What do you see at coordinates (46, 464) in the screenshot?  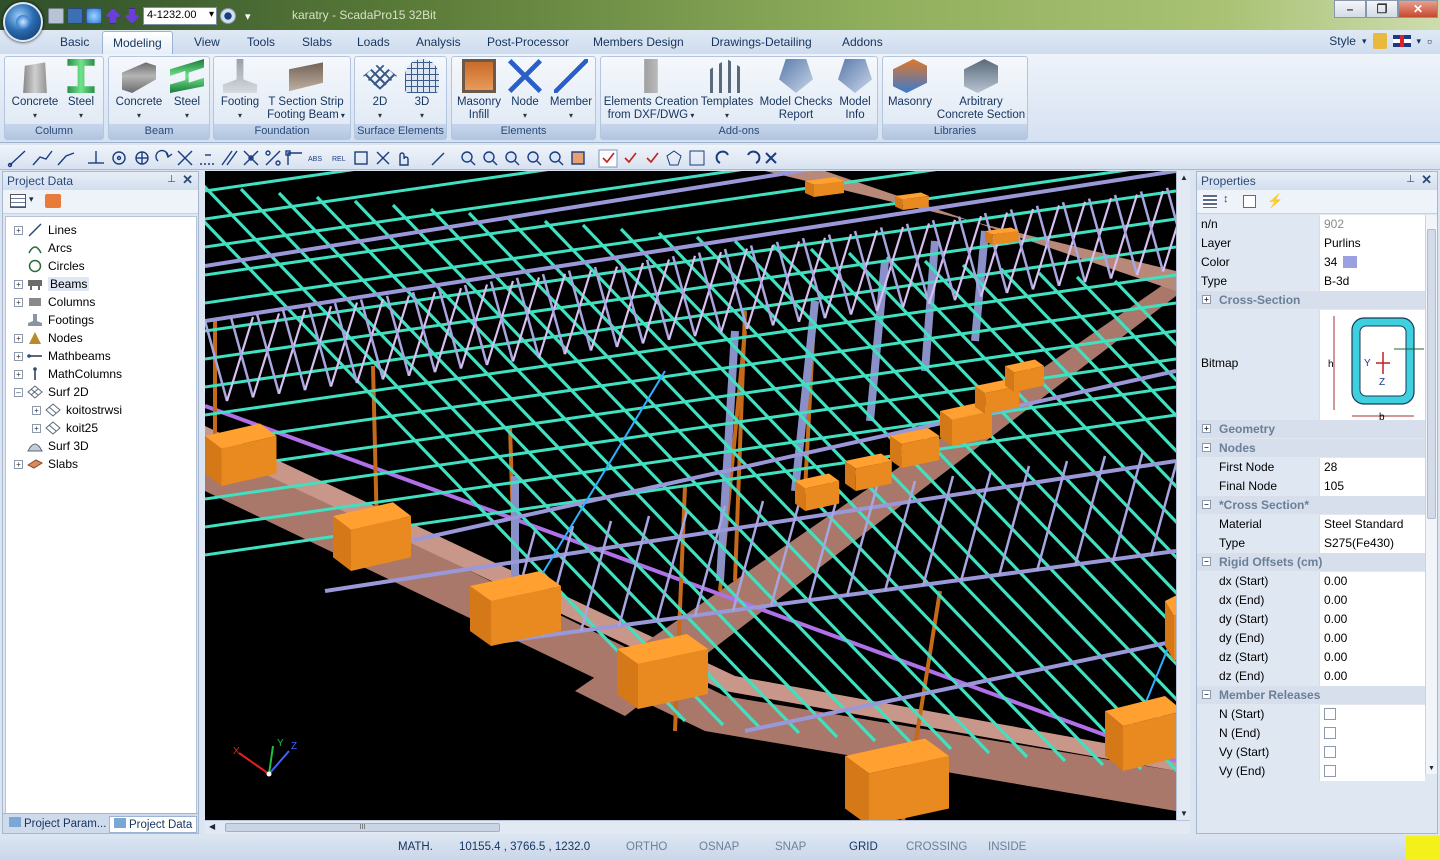 I see `tree-item-slabs: + Slabs` at bounding box center [46, 464].